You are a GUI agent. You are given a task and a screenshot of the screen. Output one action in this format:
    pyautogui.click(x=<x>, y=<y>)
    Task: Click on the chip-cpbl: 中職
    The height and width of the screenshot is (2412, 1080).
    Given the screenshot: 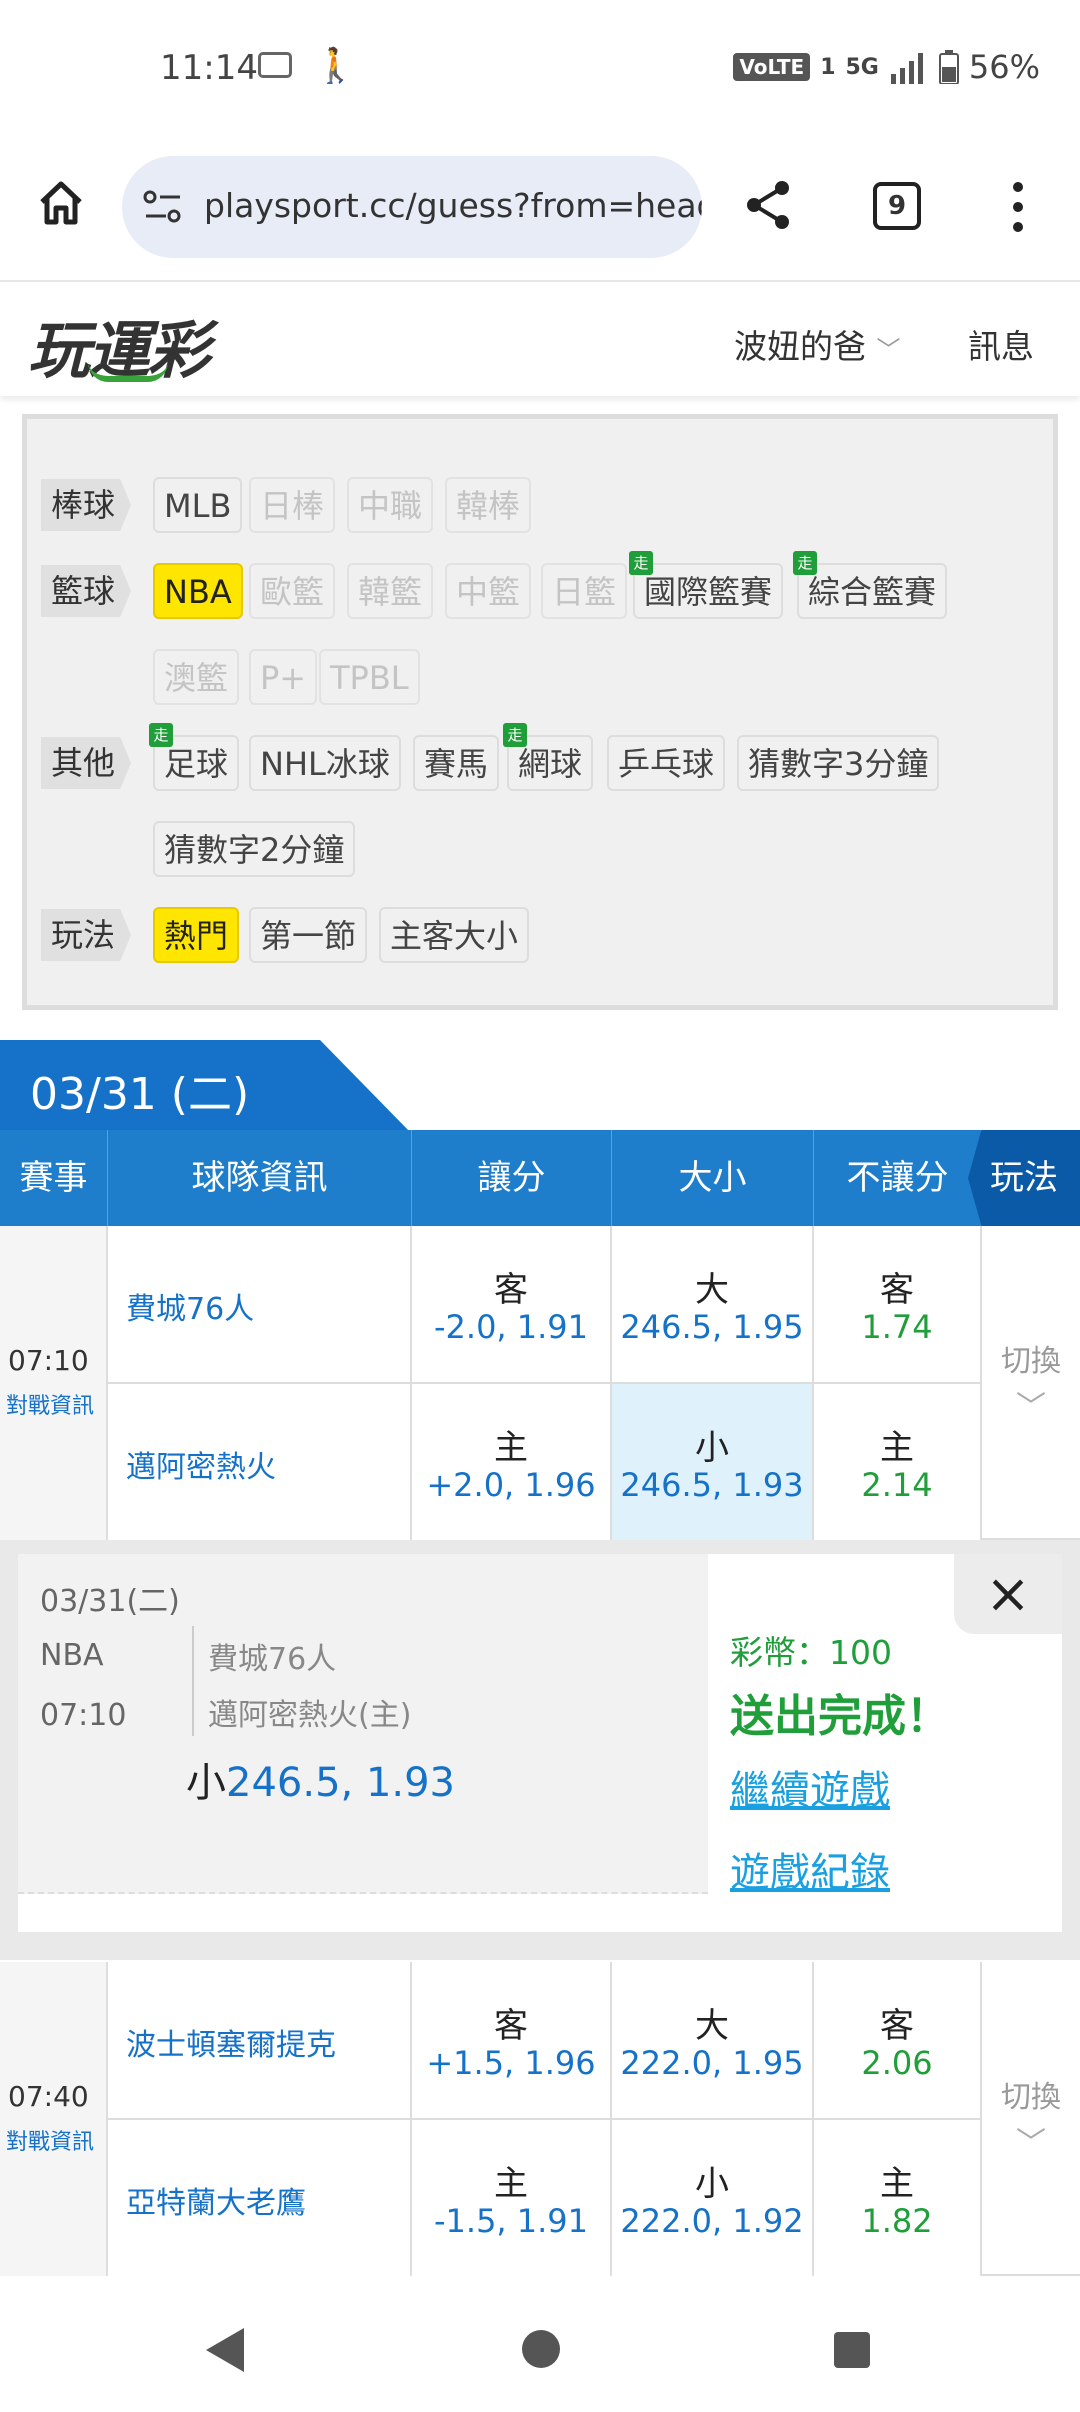 What is the action you would take?
    pyautogui.click(x=390, y=505)
    